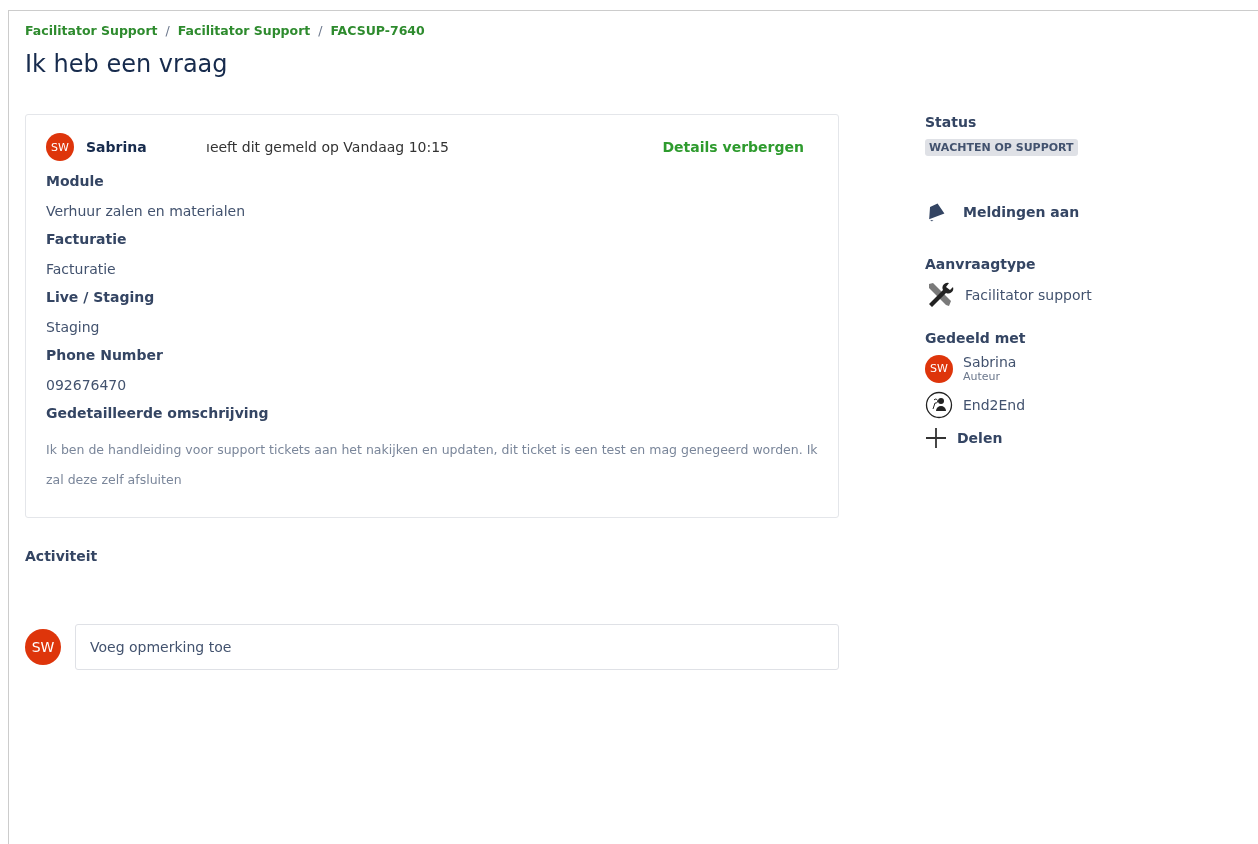 This screenshot has height=844, width=1258. I want to click on participant-name: Sabrina, so click(990, 362).